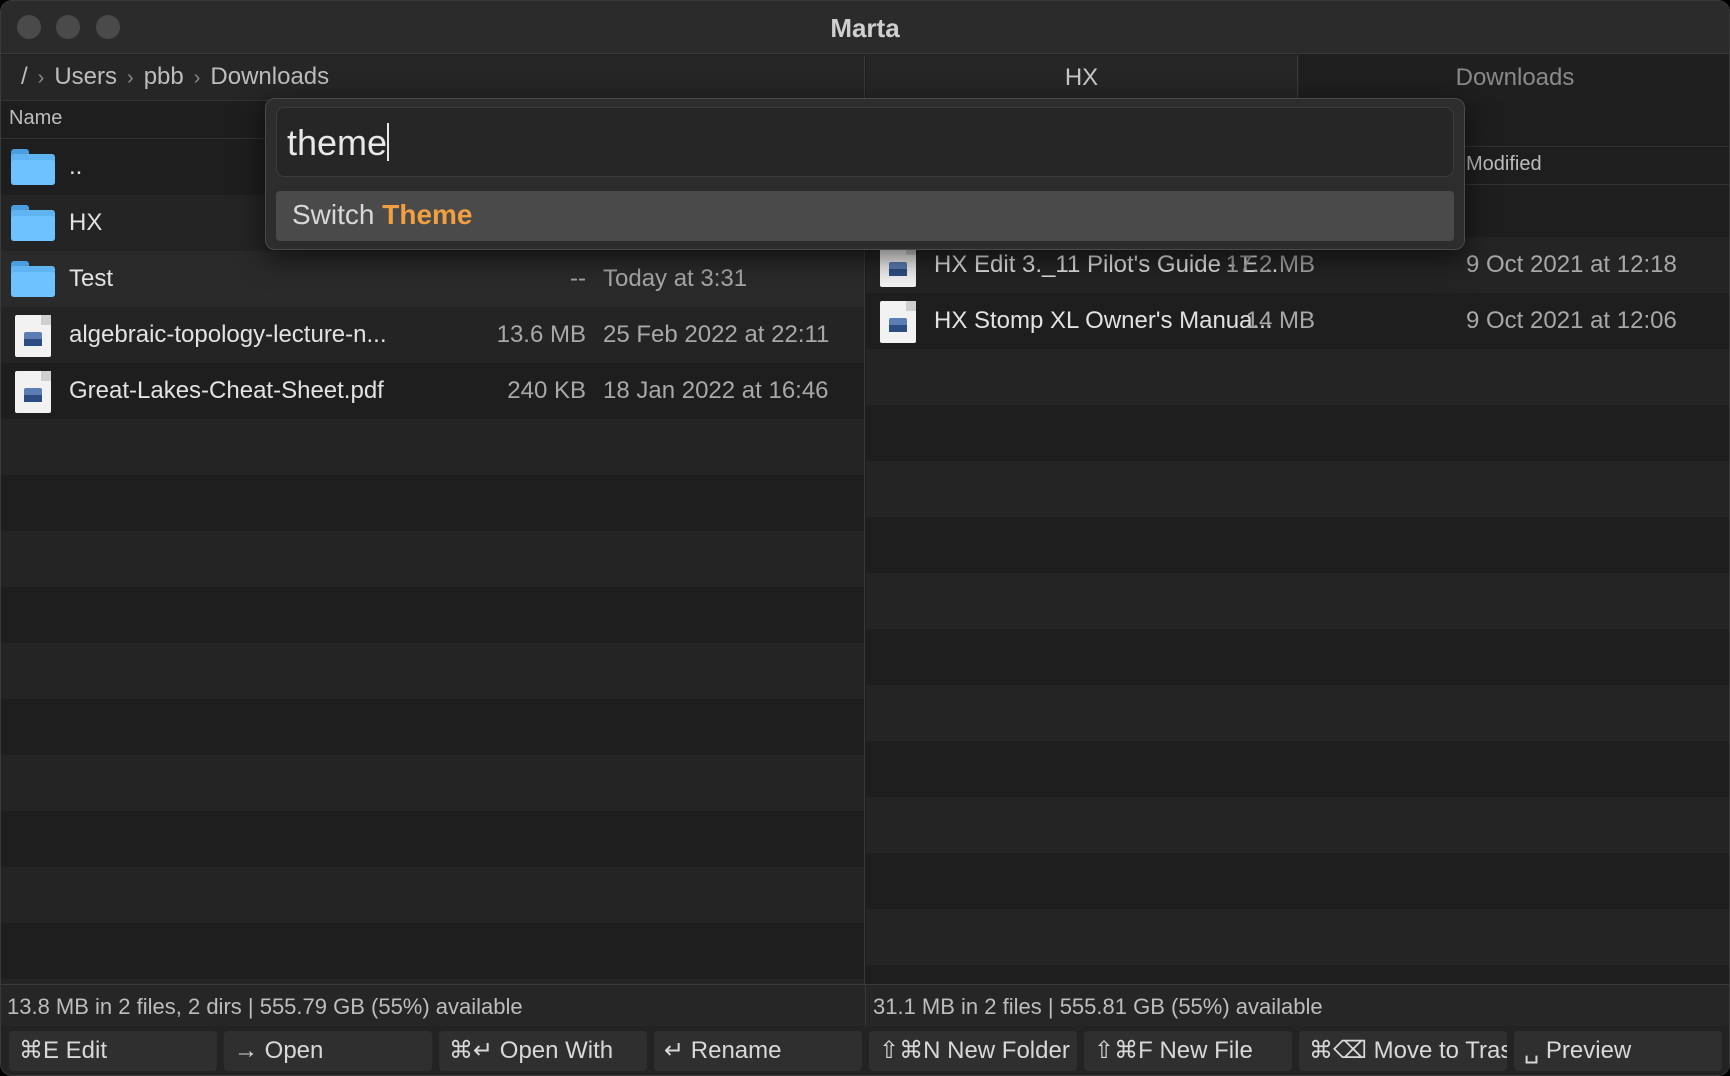 The width and height of the screenshot is (1730, 1076). I want to click on breadcrumb: / › Users › pbb › Downloads, so click(175, 77).